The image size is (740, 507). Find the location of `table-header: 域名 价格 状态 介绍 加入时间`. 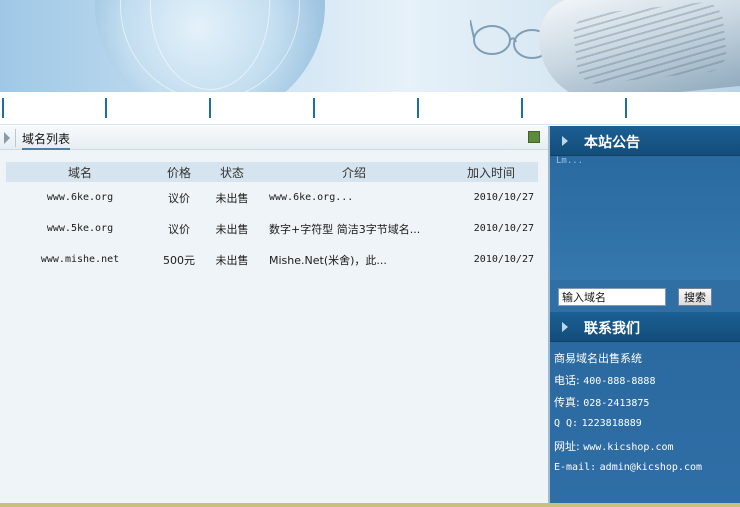

table-header: 域名 价格 状态 介绍 加入时间 is located at coordinates (272, 172).